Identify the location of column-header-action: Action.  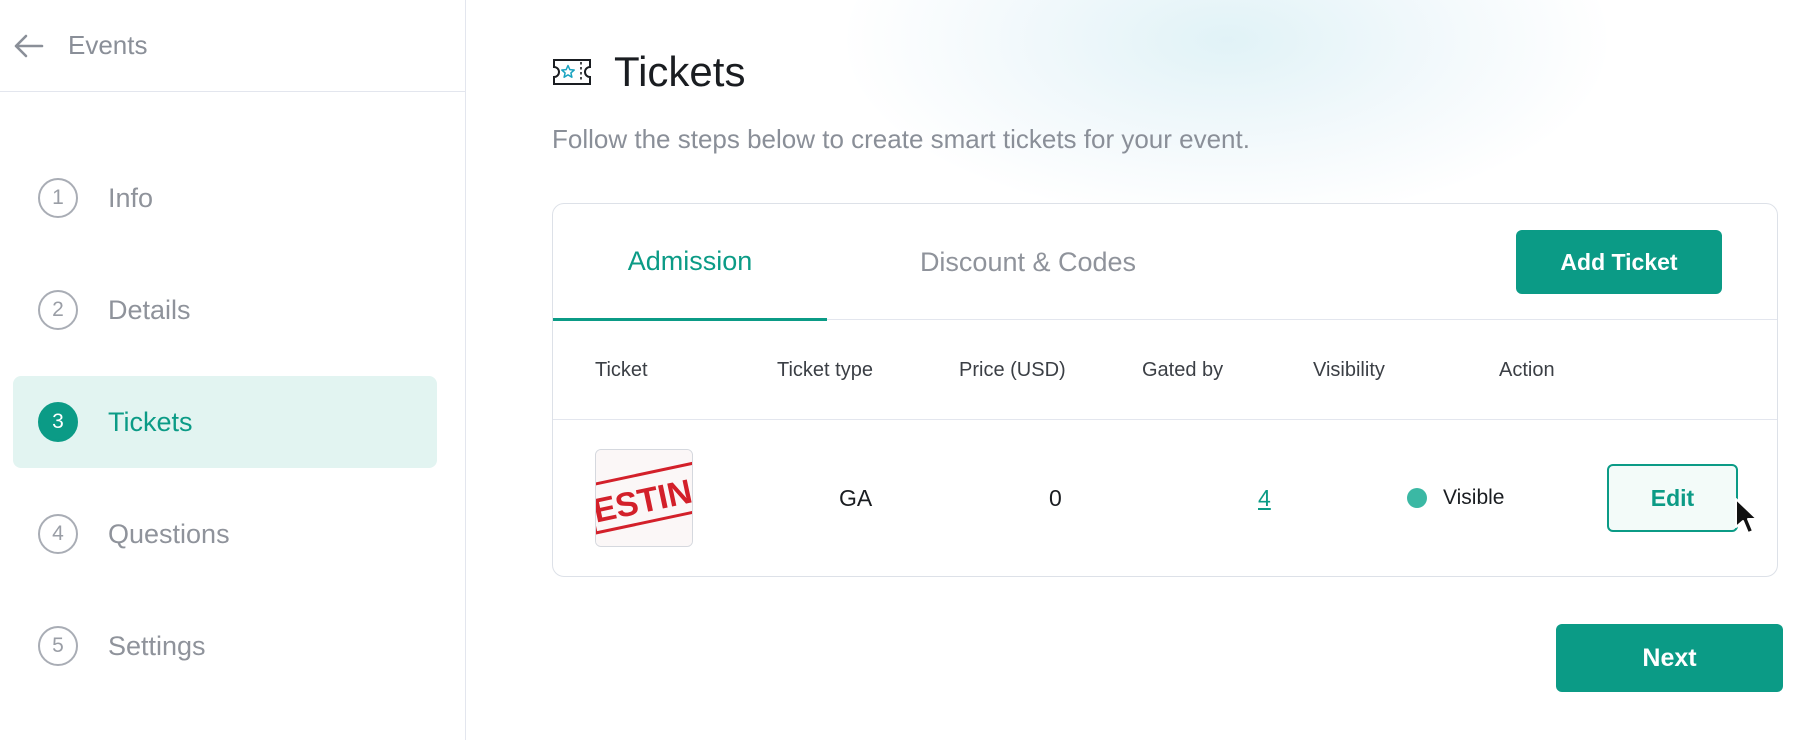
(1527, 369).